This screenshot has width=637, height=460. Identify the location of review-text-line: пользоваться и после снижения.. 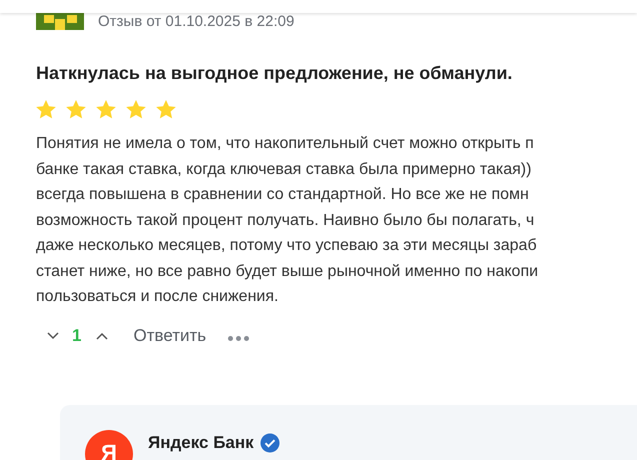
(157, 297).